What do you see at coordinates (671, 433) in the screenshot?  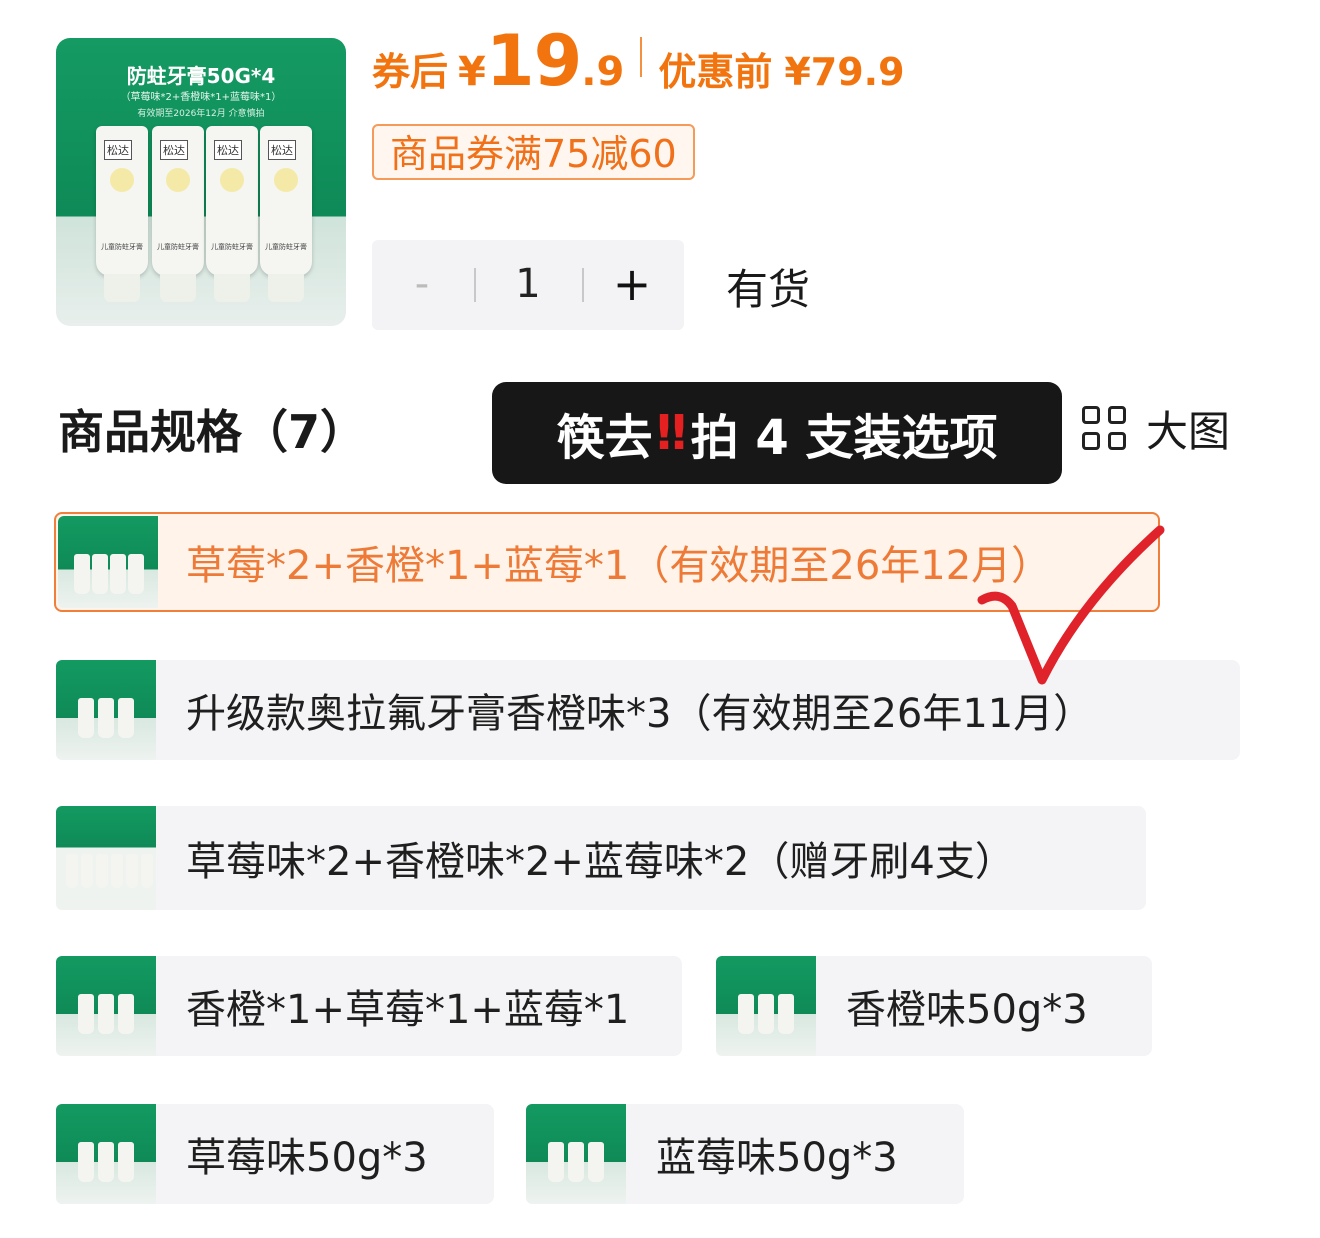 I see `double-exclamation-icon: ‼` at bounding box center [671, 433].